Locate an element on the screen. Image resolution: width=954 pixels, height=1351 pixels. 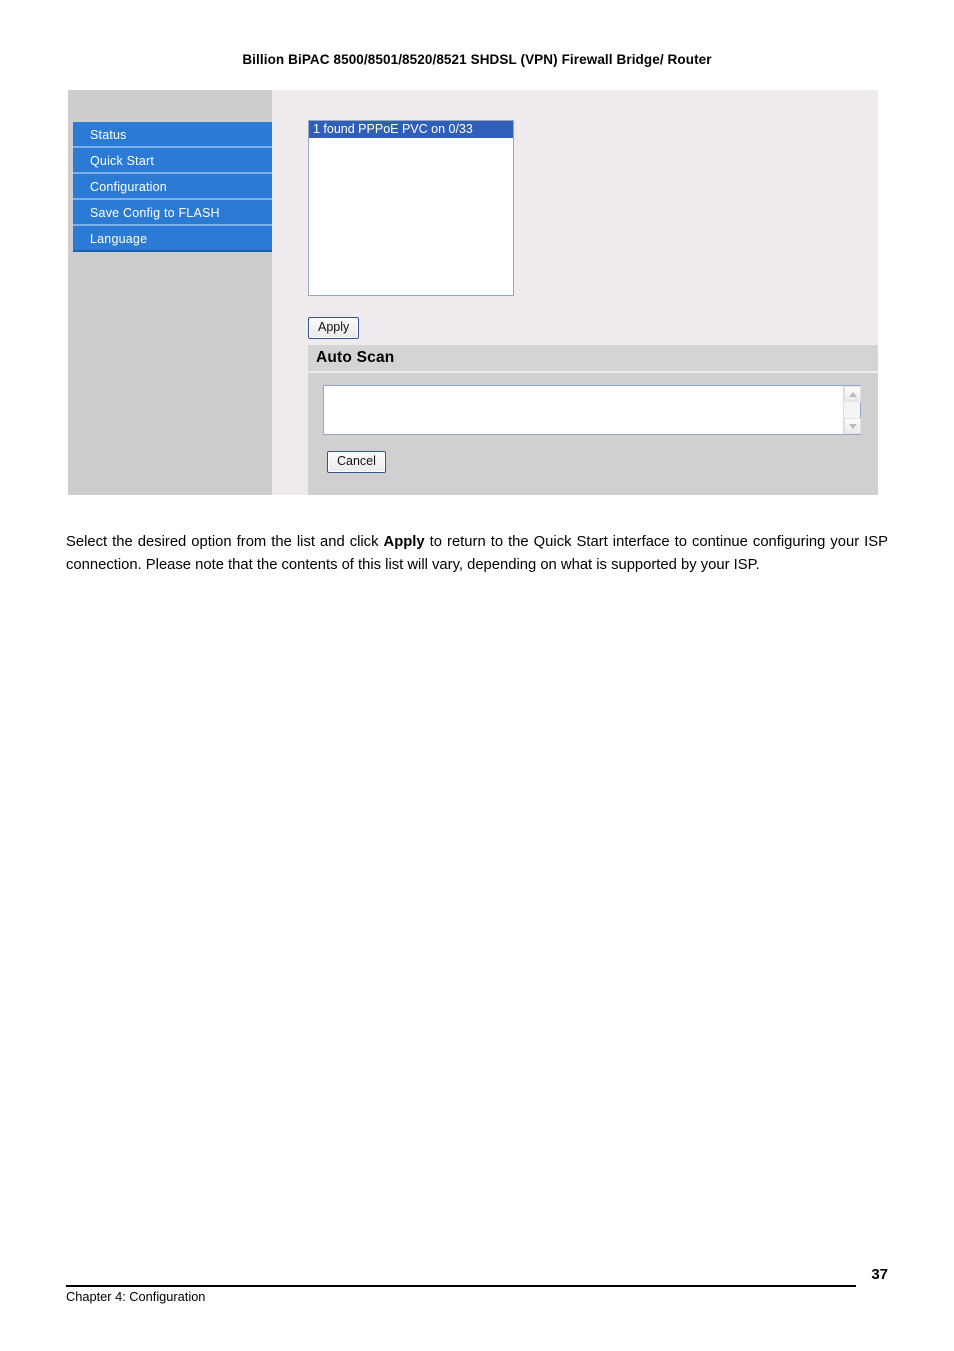
apply-button: Apply is located at coordinates (334, 328).